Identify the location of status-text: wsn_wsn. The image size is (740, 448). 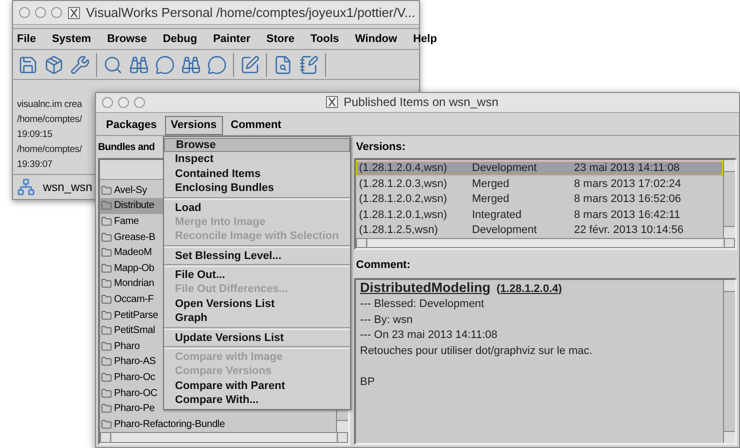
(67, 187).